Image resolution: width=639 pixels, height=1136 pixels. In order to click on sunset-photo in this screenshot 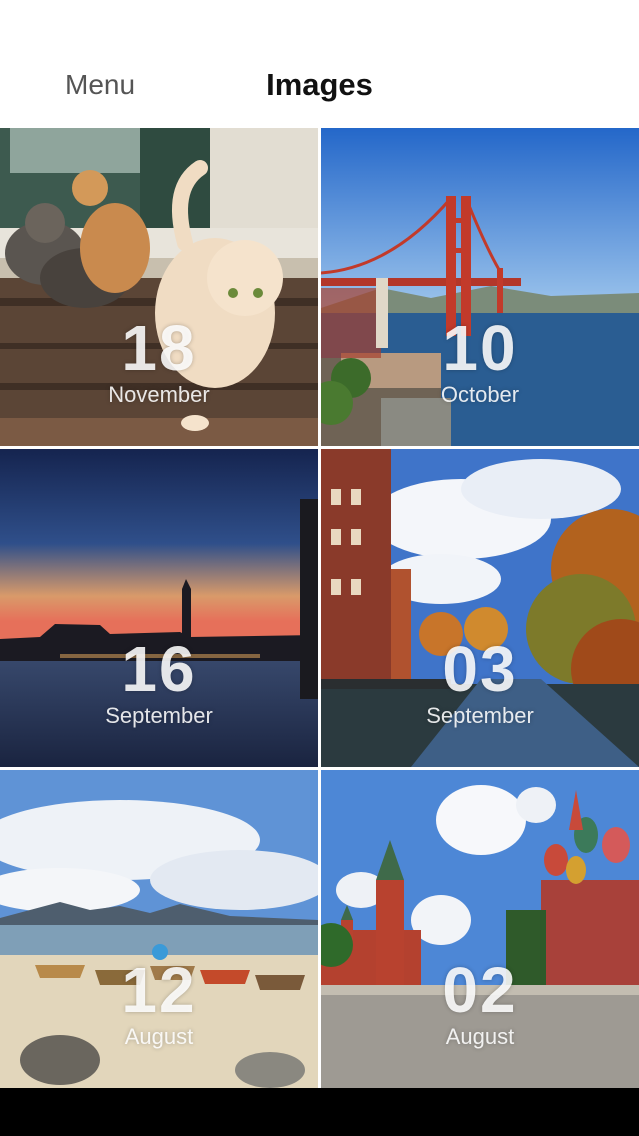, I will do `click(159, 608)`.